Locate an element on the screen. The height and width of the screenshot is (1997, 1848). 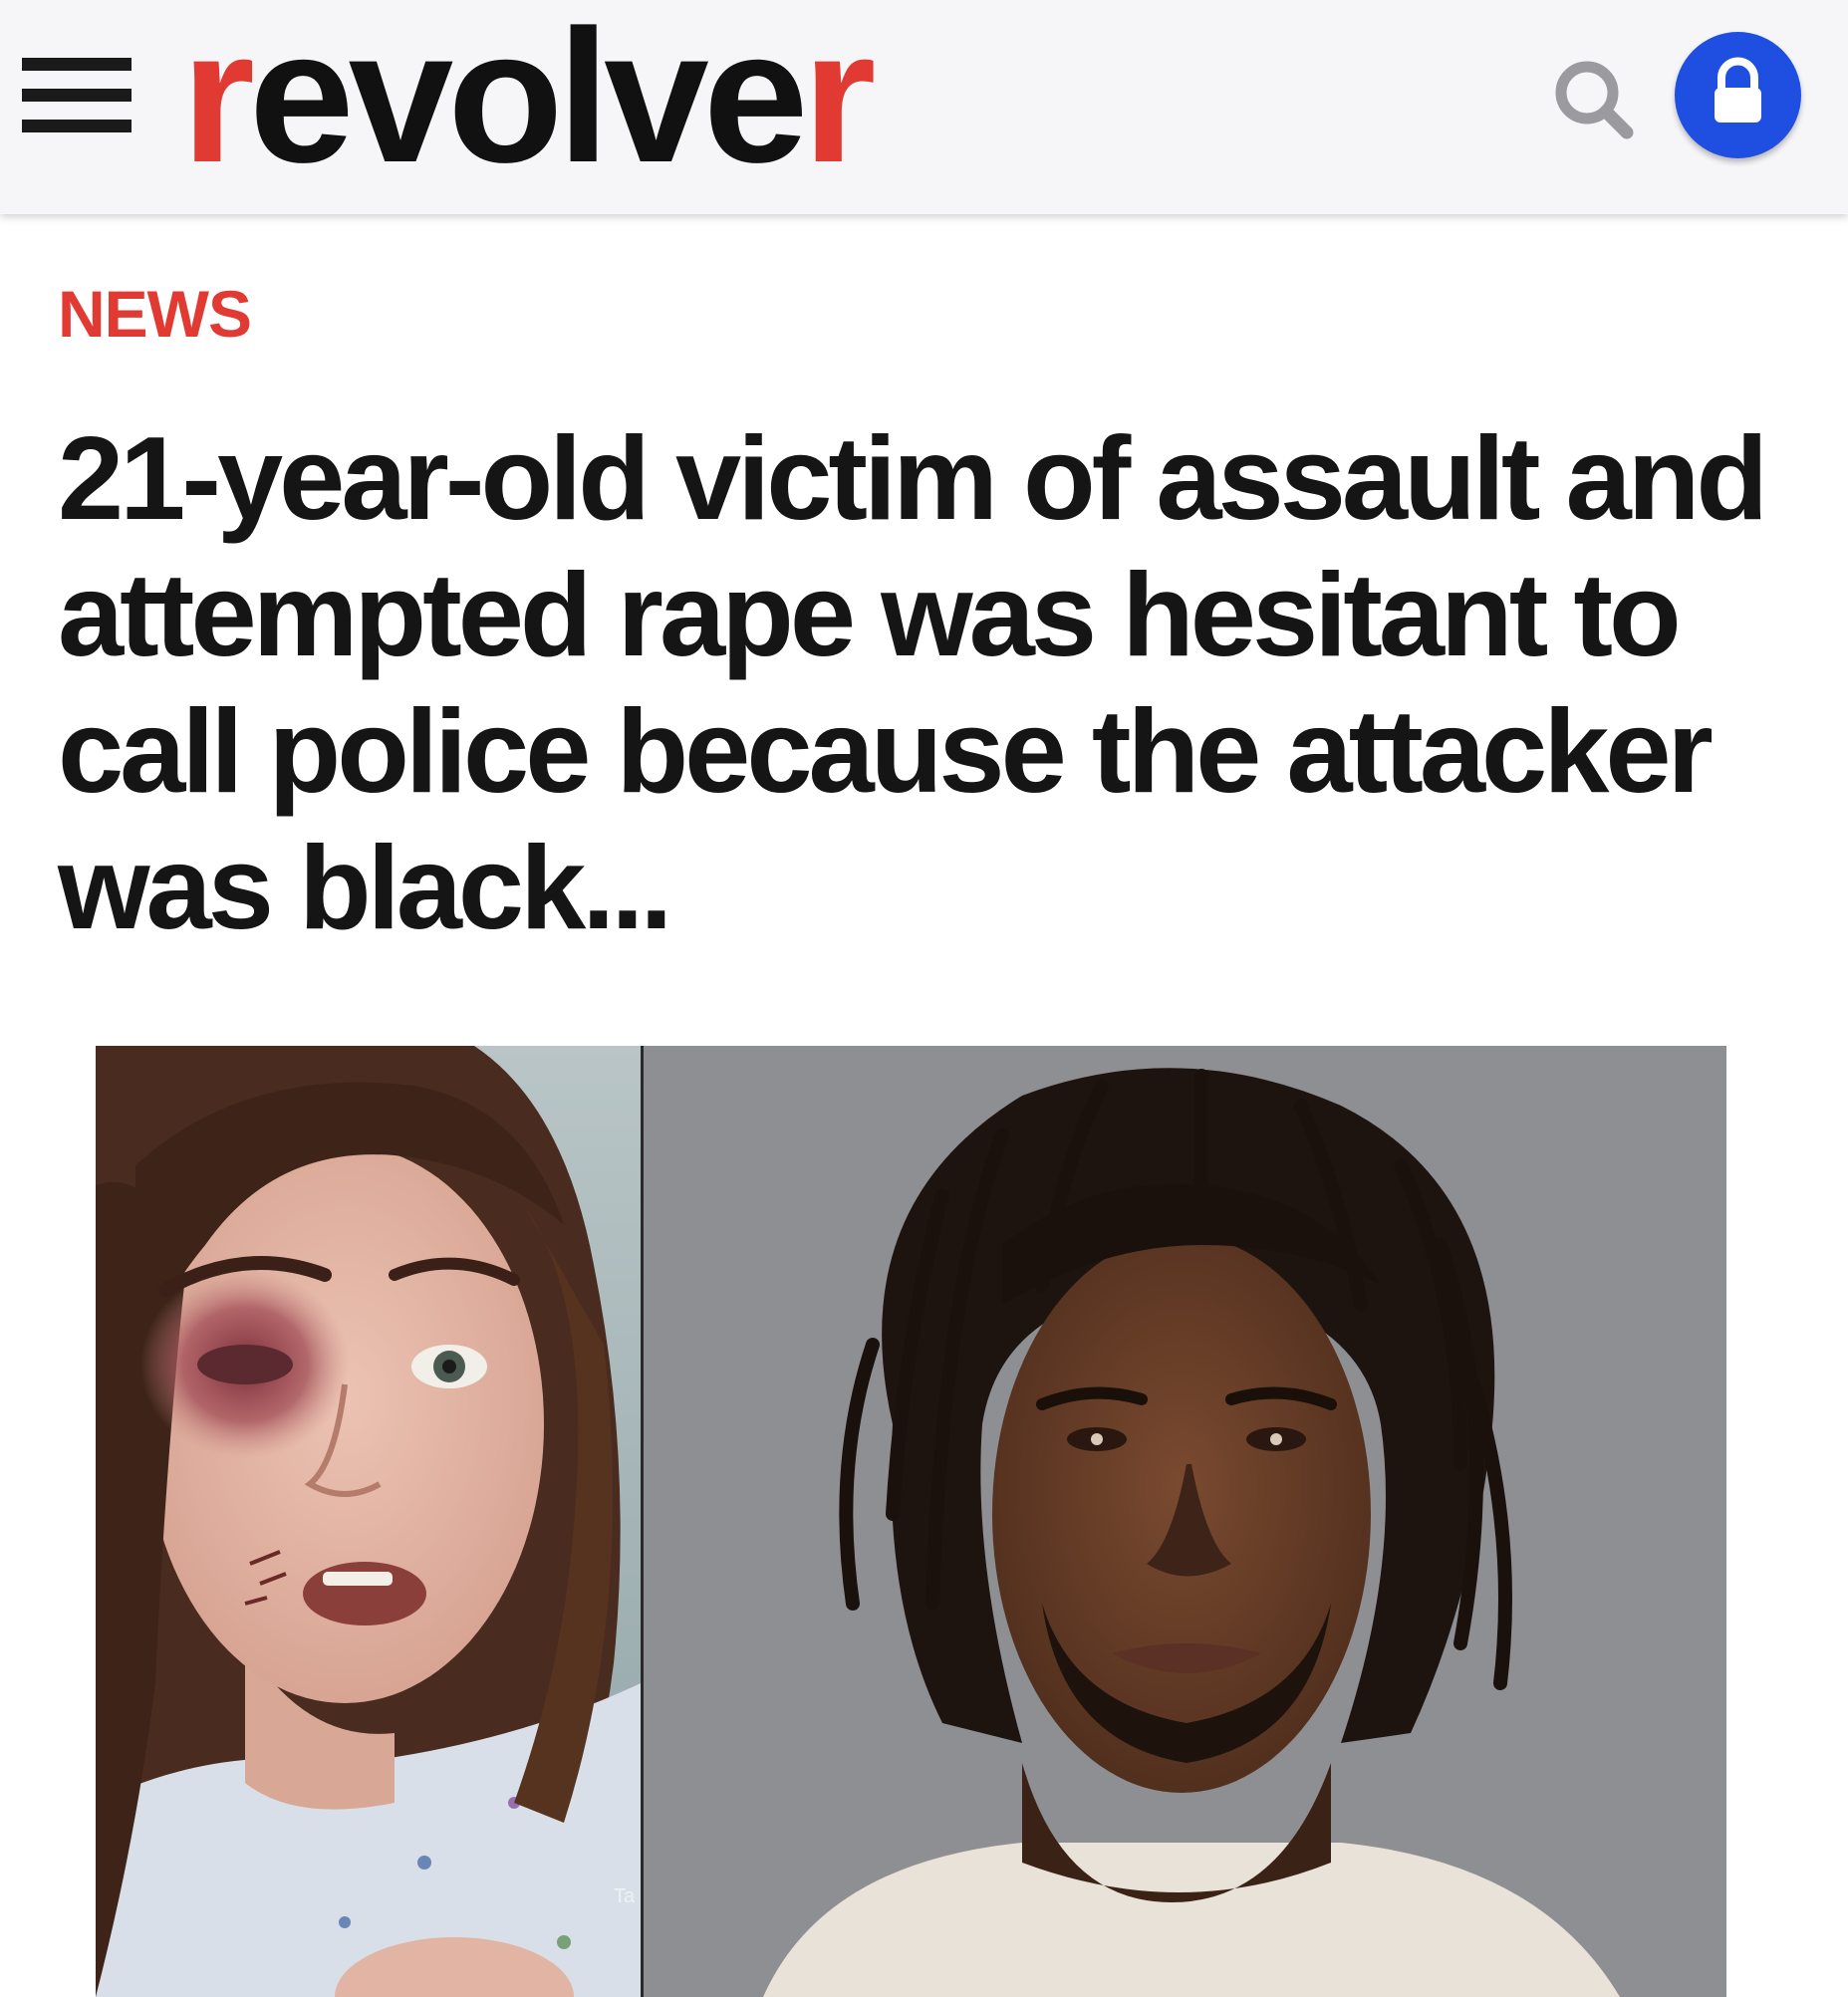
logo-letter-r-end: r is located at coordinates (839, 101).